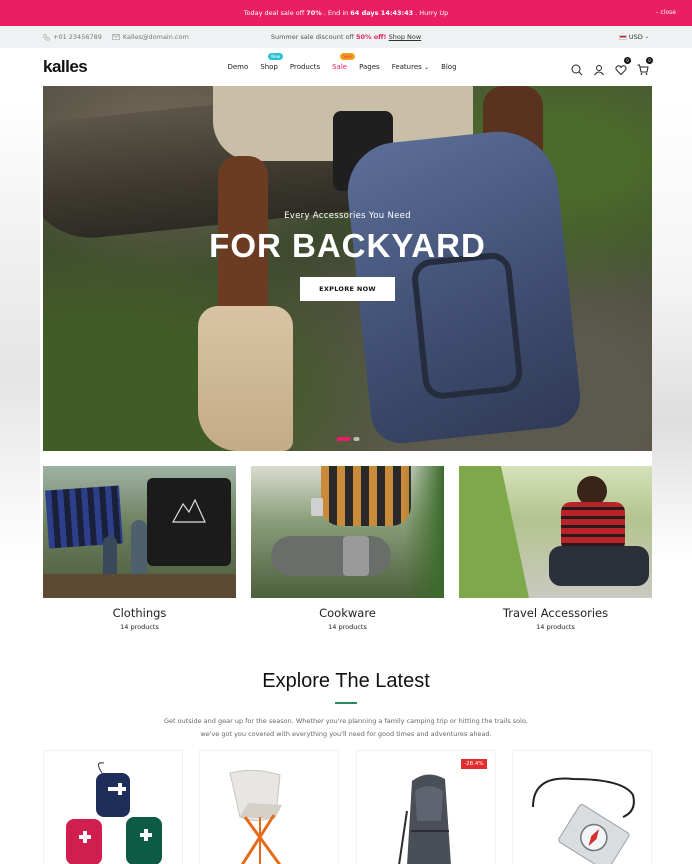  What do you see at coordinates (77, 37) in the screenshot?
I see `phone-number: +01 23456789` at bounding box center [77, 37].